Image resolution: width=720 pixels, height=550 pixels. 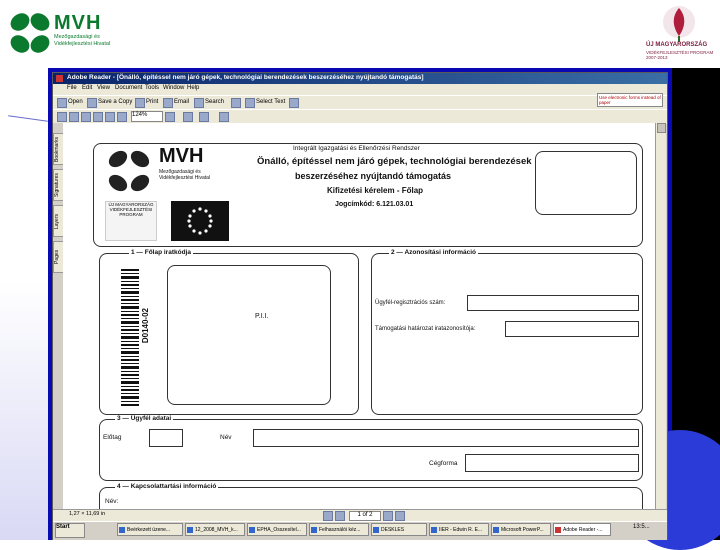 What do you see at coordinates (98, 117) in the screenshot?
I see `zoom-out-icon` at bounding box center [98, 117].